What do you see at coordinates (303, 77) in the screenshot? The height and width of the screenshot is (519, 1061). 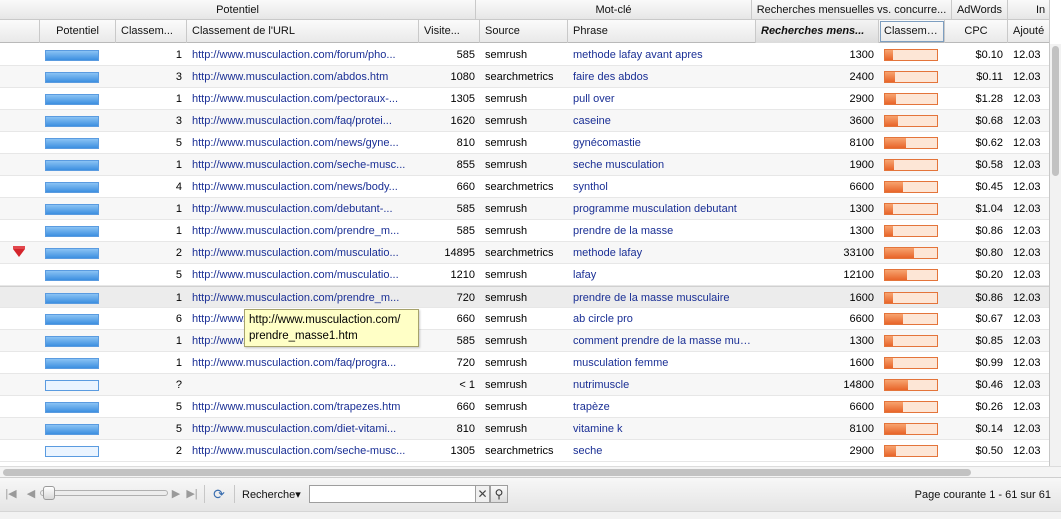 I see `cell-url: http://www.musculaction.com/abdos.htm` at bounding box center [303, 77].